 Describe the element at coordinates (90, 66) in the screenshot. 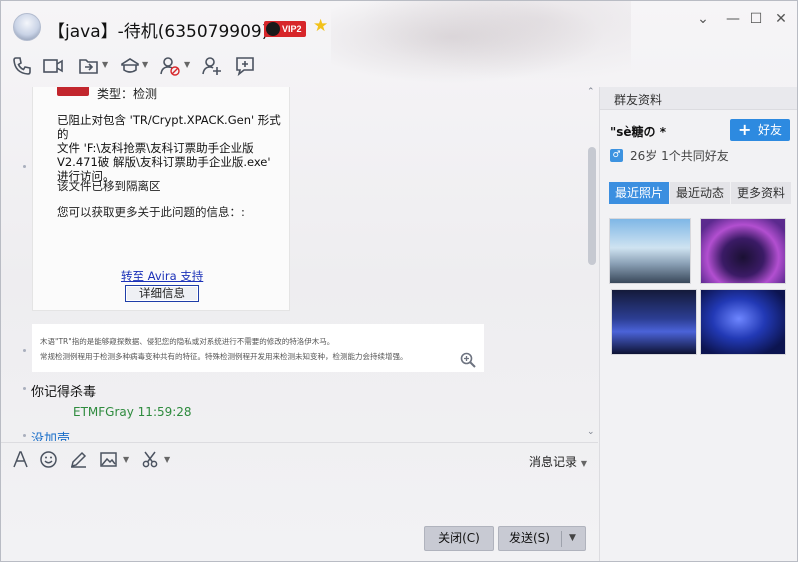

I see `file-transfer-icon` at that location.